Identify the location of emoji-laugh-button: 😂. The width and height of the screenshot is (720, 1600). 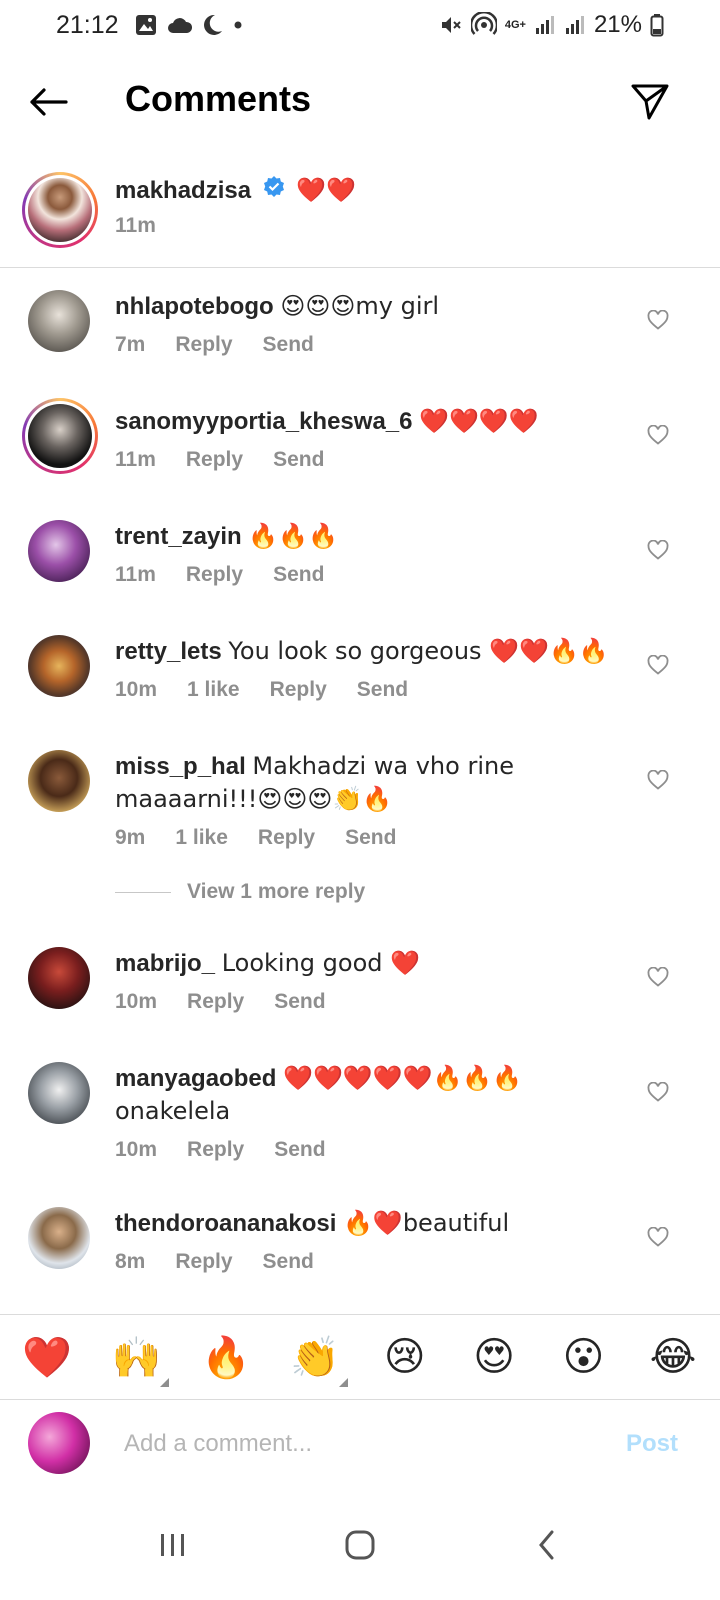
(673, 1357).